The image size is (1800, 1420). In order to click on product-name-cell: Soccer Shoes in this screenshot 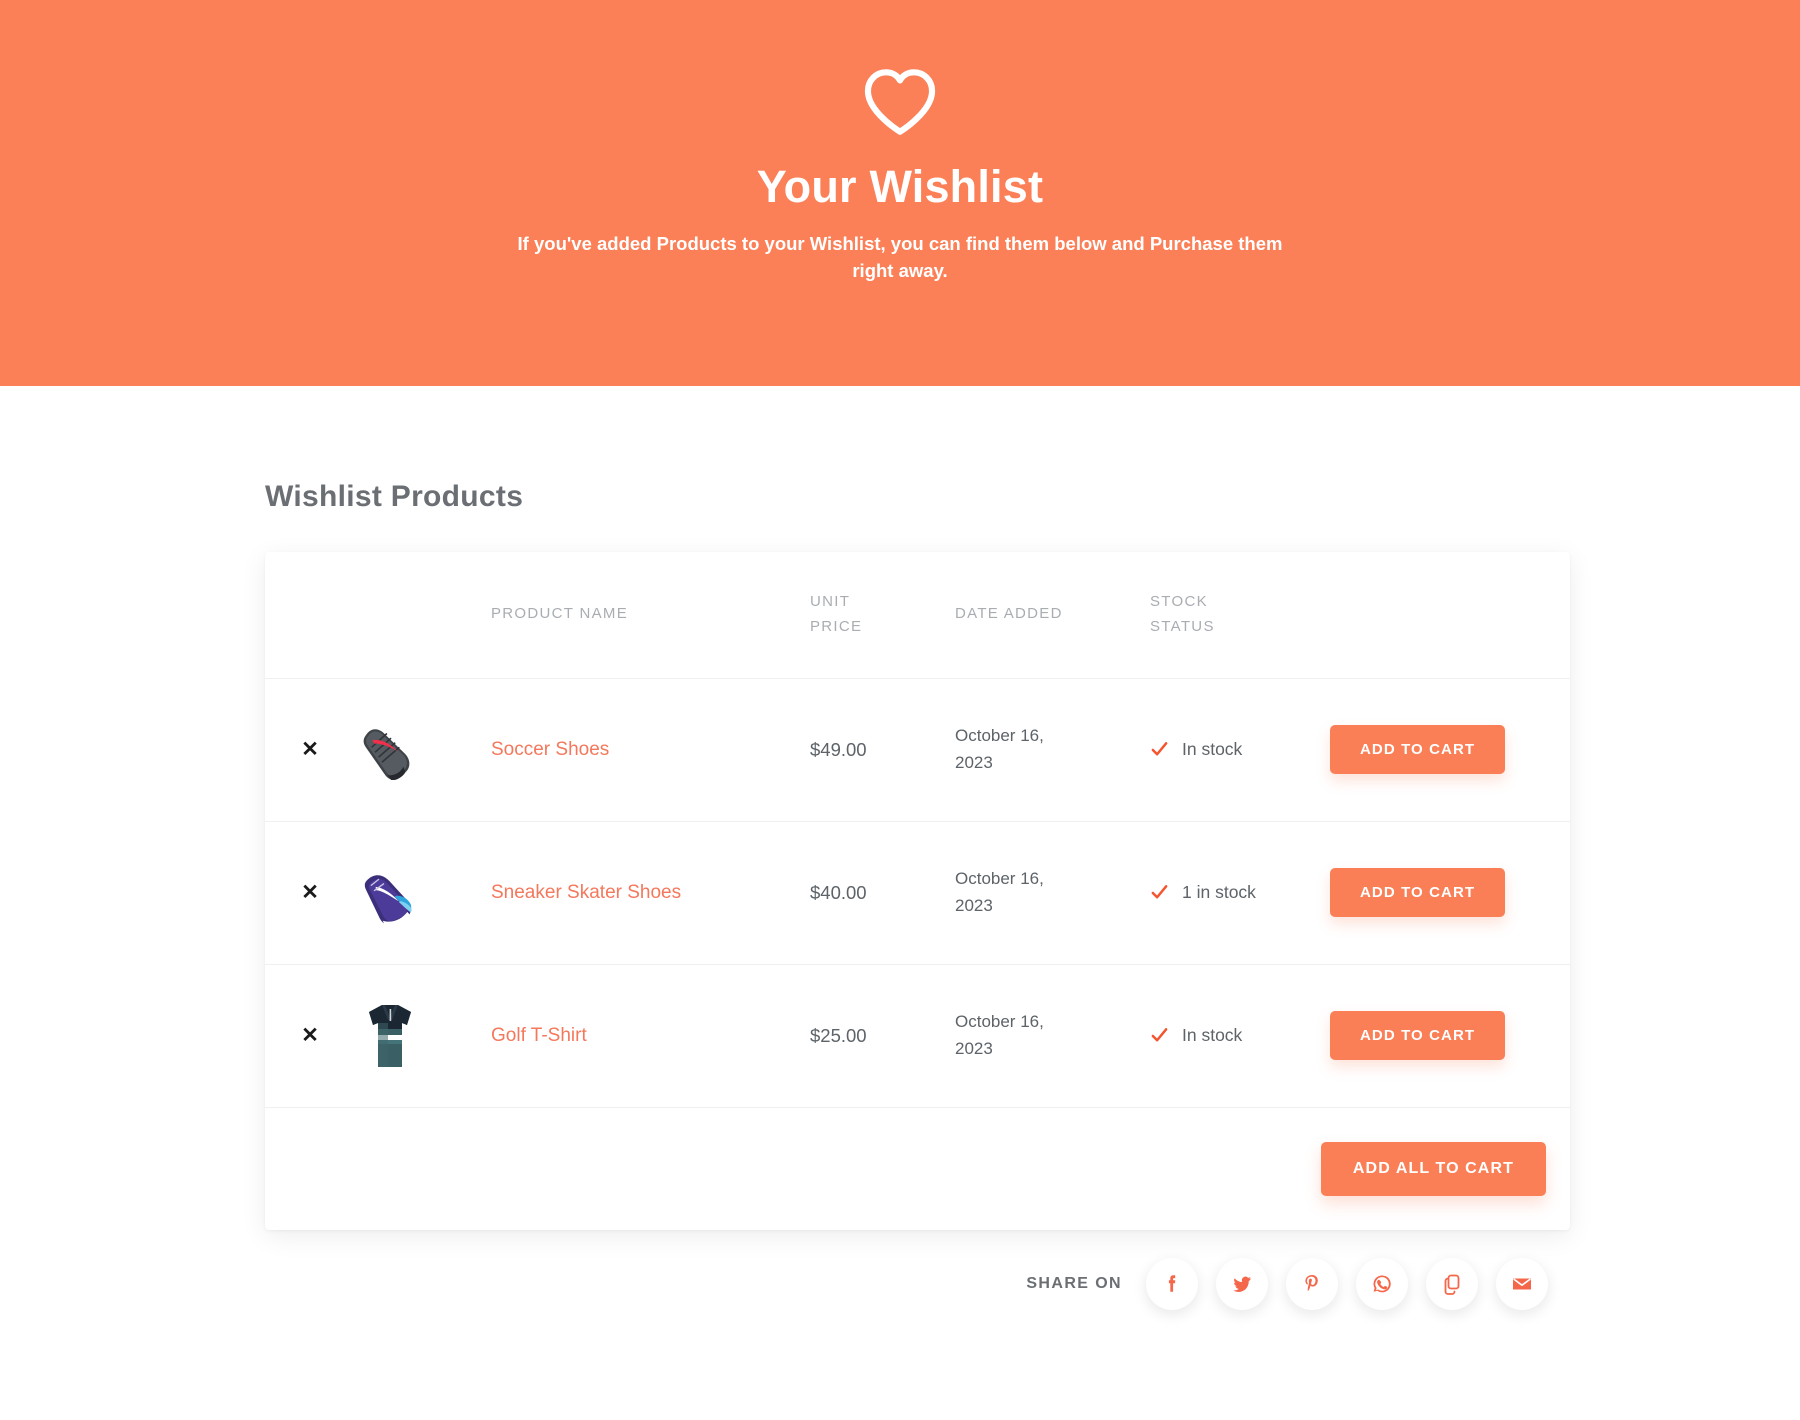, I will do `click(647, 750)`.